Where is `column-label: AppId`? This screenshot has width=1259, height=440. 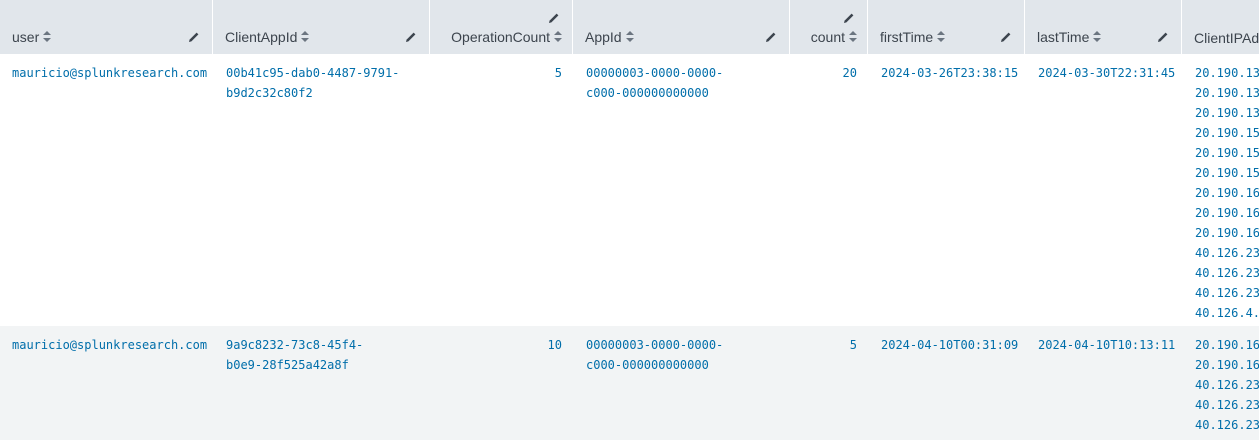
column-label: AppId is located at coordinates (603, 36).